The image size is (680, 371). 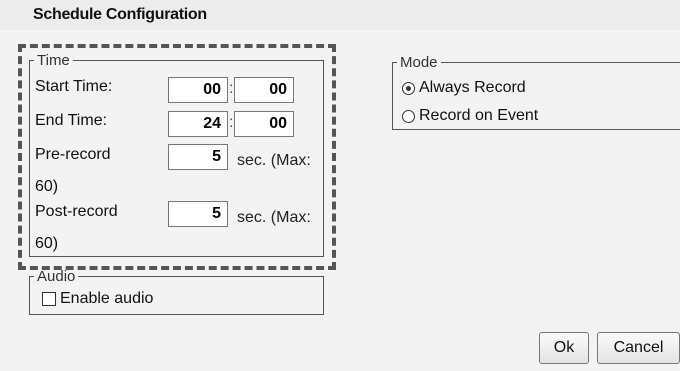 I want to click on pre-record-input, so click(x=198, y=157).